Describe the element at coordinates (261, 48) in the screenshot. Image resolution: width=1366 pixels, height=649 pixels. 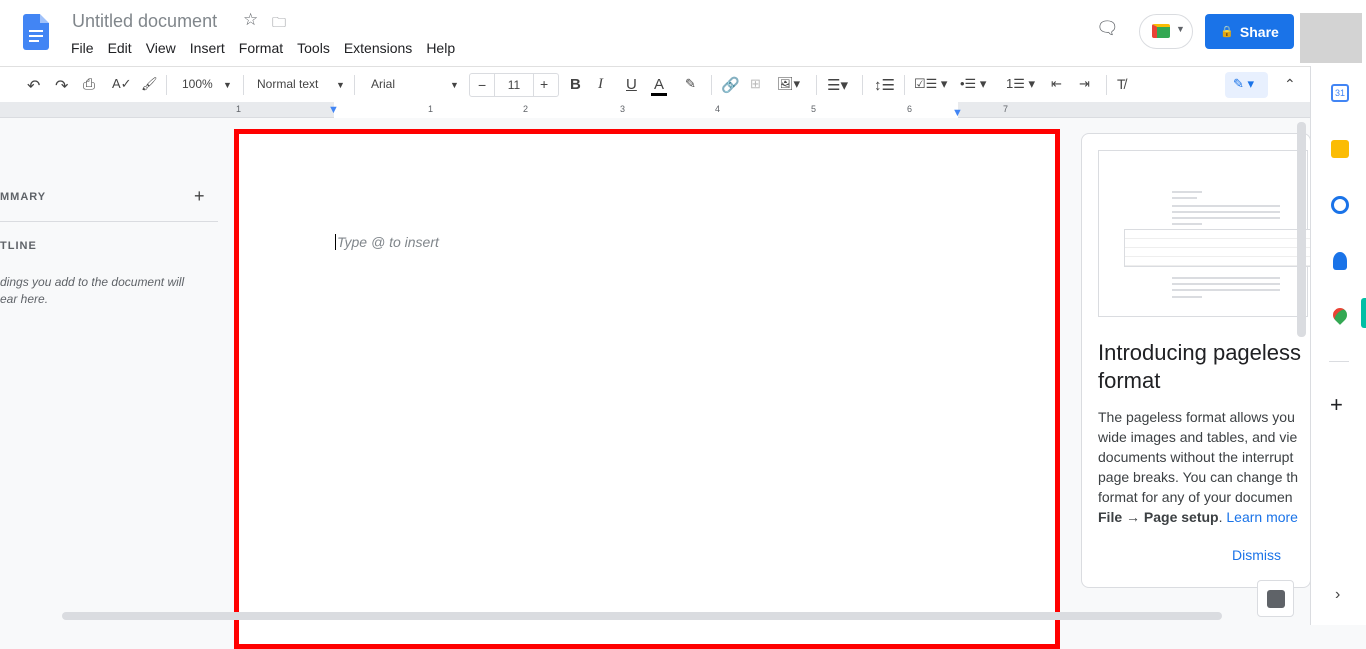
I see `menu-format: Format` at that location.